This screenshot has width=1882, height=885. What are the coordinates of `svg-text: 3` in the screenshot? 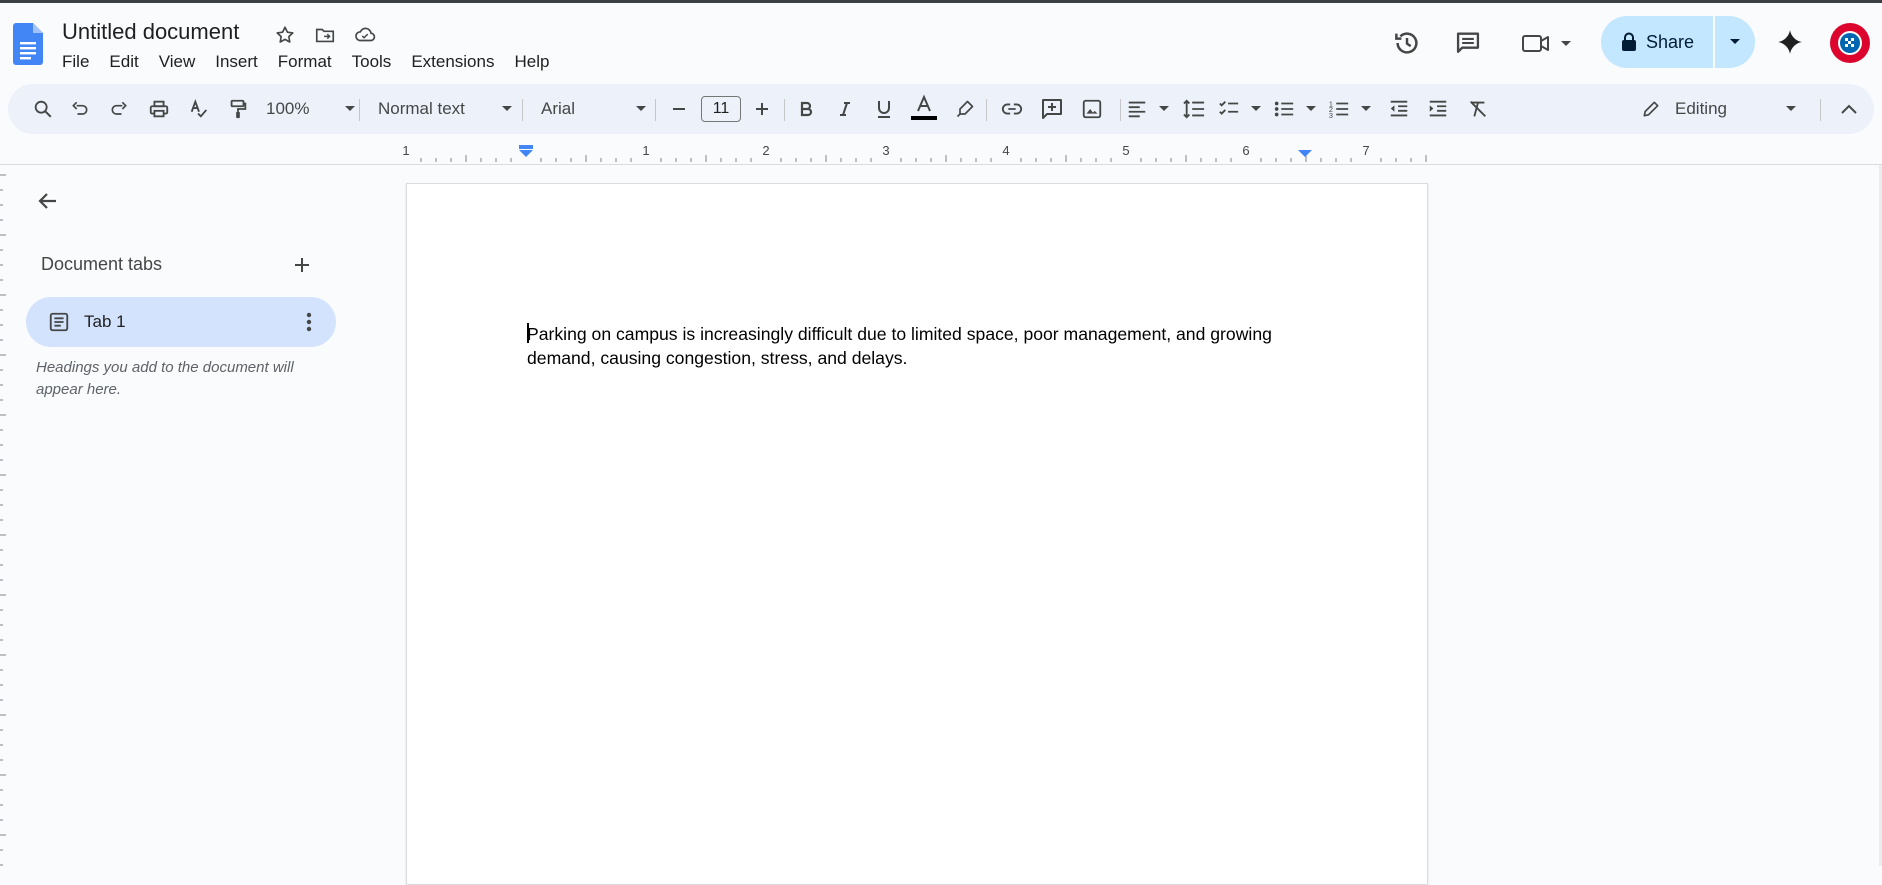 It's located at (1331, 115).